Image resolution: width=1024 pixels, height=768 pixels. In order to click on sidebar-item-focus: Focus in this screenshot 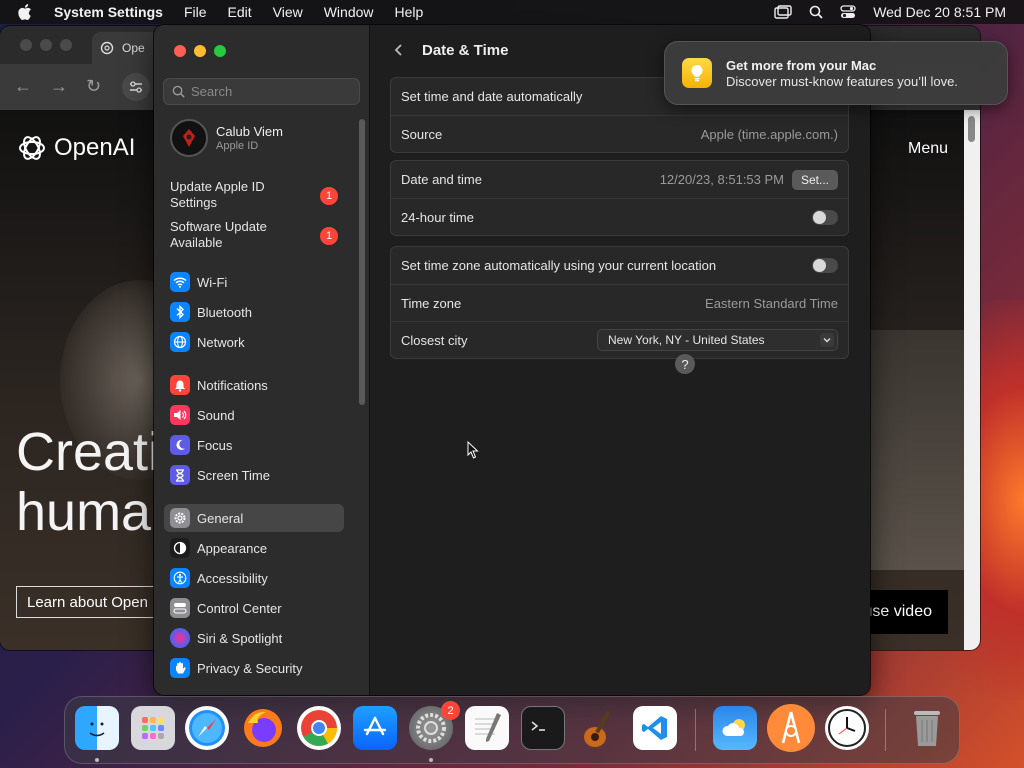, I will do `click(254, 445)`.